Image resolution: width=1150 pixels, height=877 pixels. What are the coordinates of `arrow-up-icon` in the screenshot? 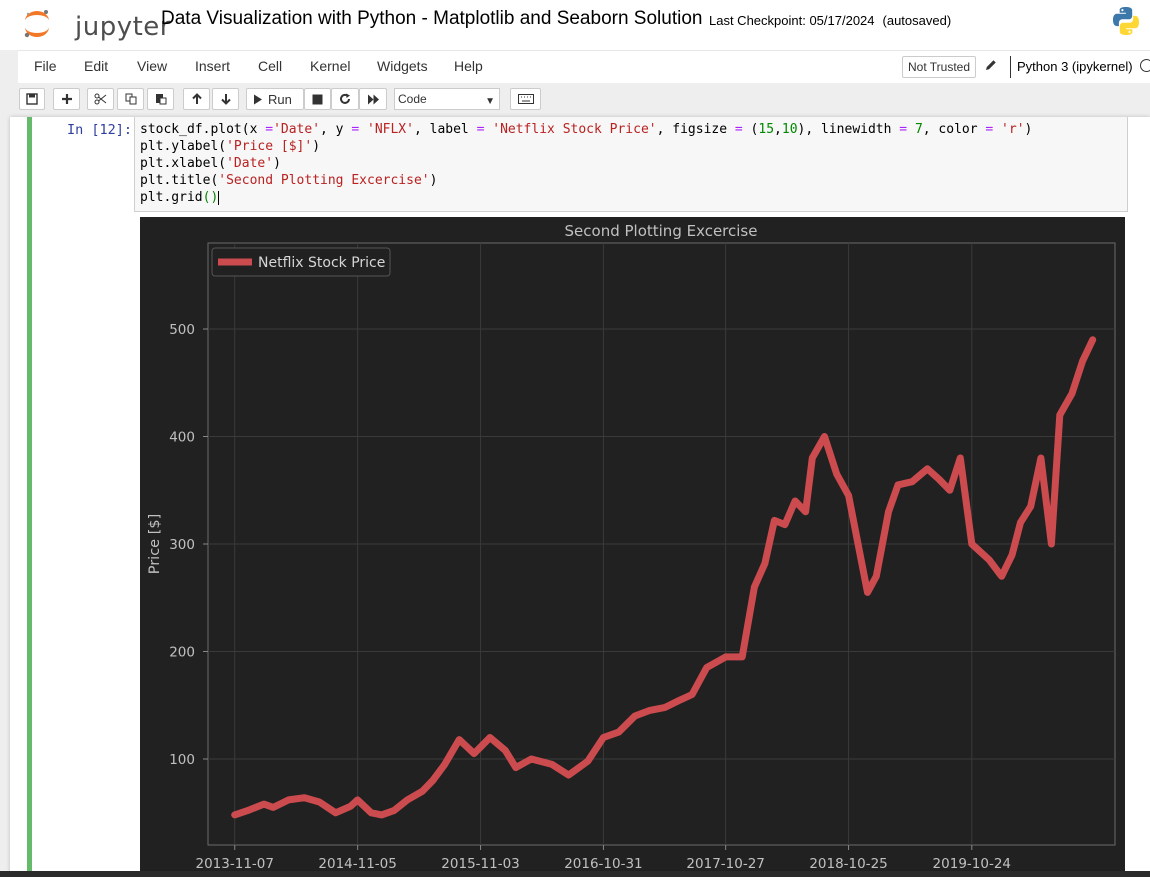 It's located at (196, 98).